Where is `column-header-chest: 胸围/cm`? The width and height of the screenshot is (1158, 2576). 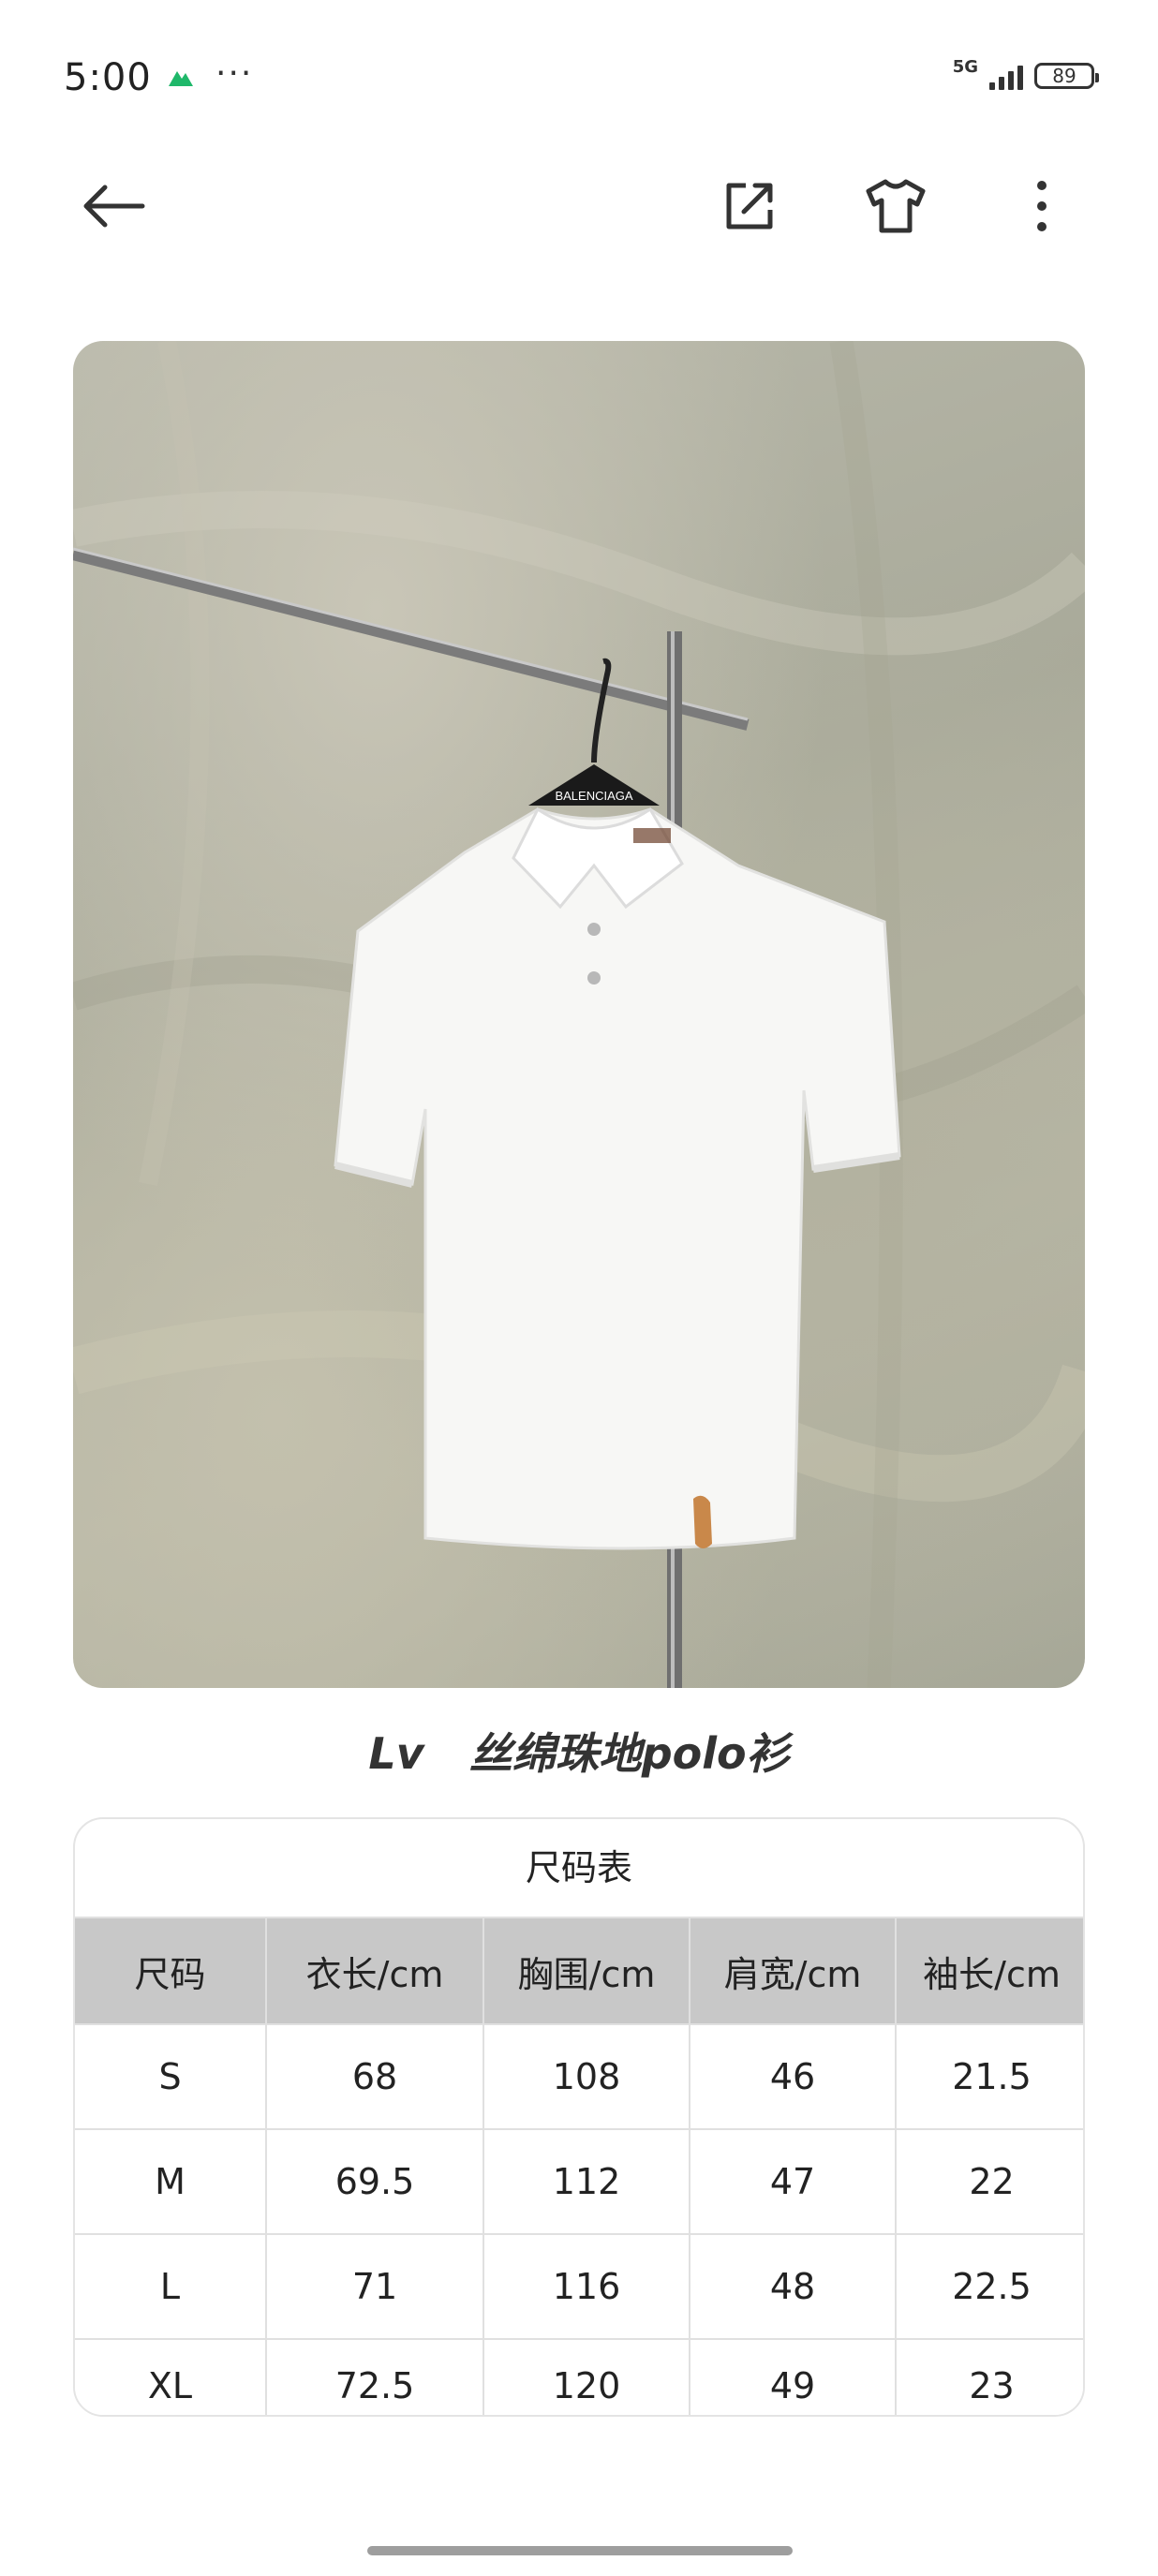 column-header-chest: 胸围/cm is located at coordinates (586, 1971).